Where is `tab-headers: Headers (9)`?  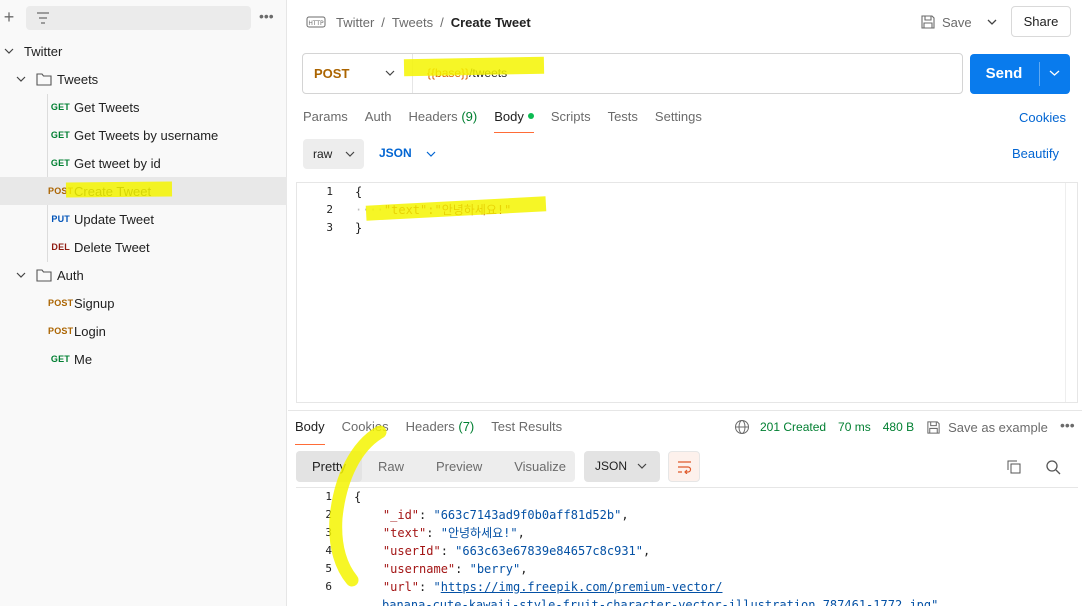 tab-headers: Headers (9) is located at coordinates (443, 120).